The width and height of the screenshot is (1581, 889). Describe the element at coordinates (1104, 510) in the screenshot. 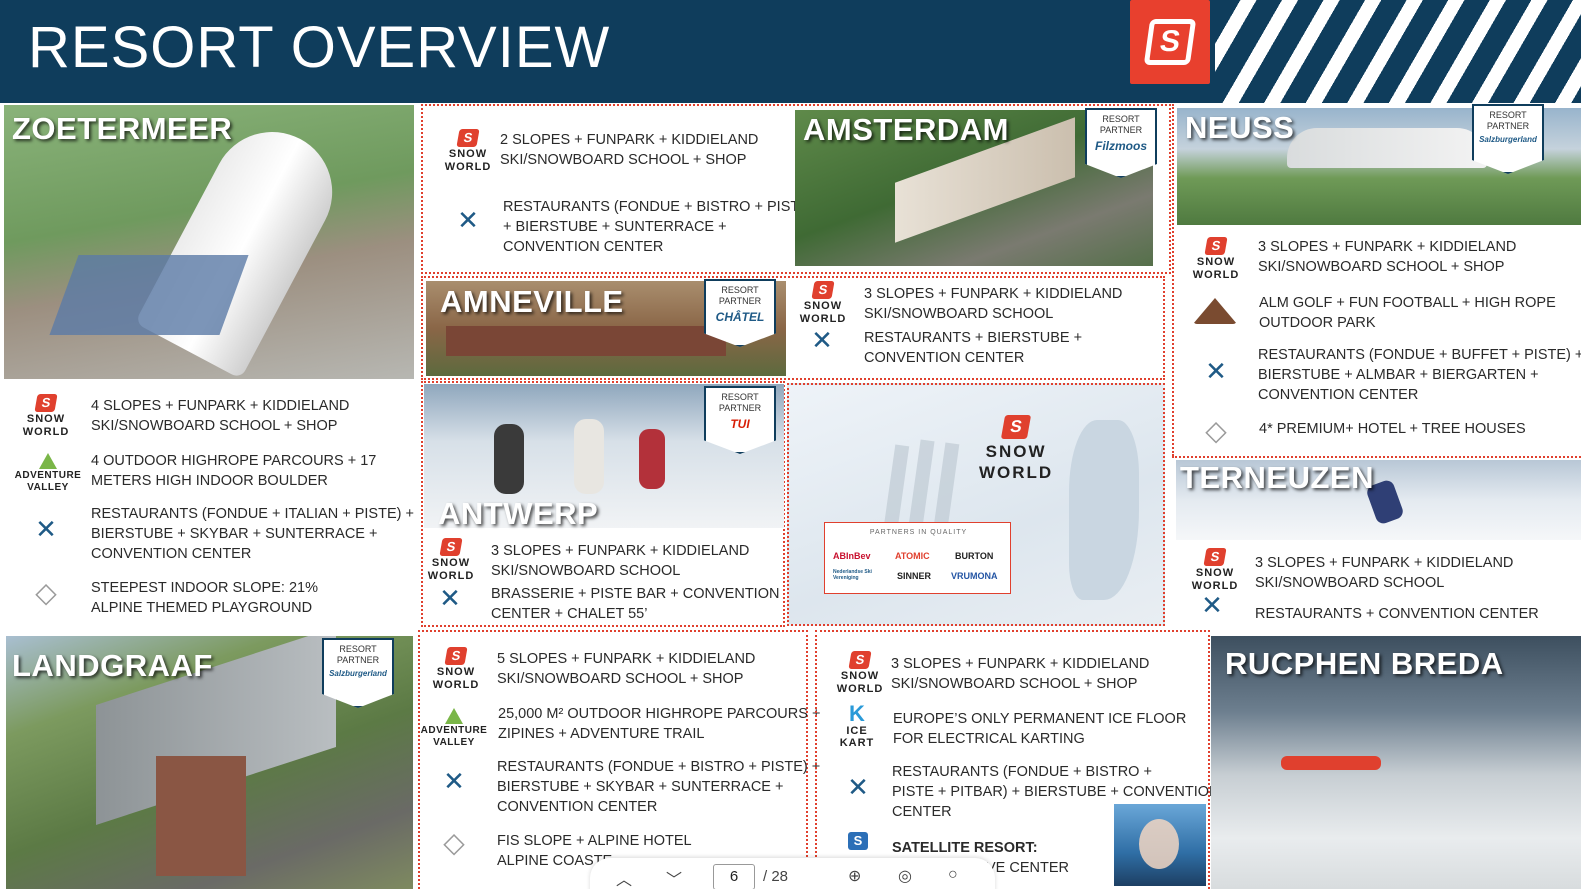

I see `netherlands-map-shape` at that location.